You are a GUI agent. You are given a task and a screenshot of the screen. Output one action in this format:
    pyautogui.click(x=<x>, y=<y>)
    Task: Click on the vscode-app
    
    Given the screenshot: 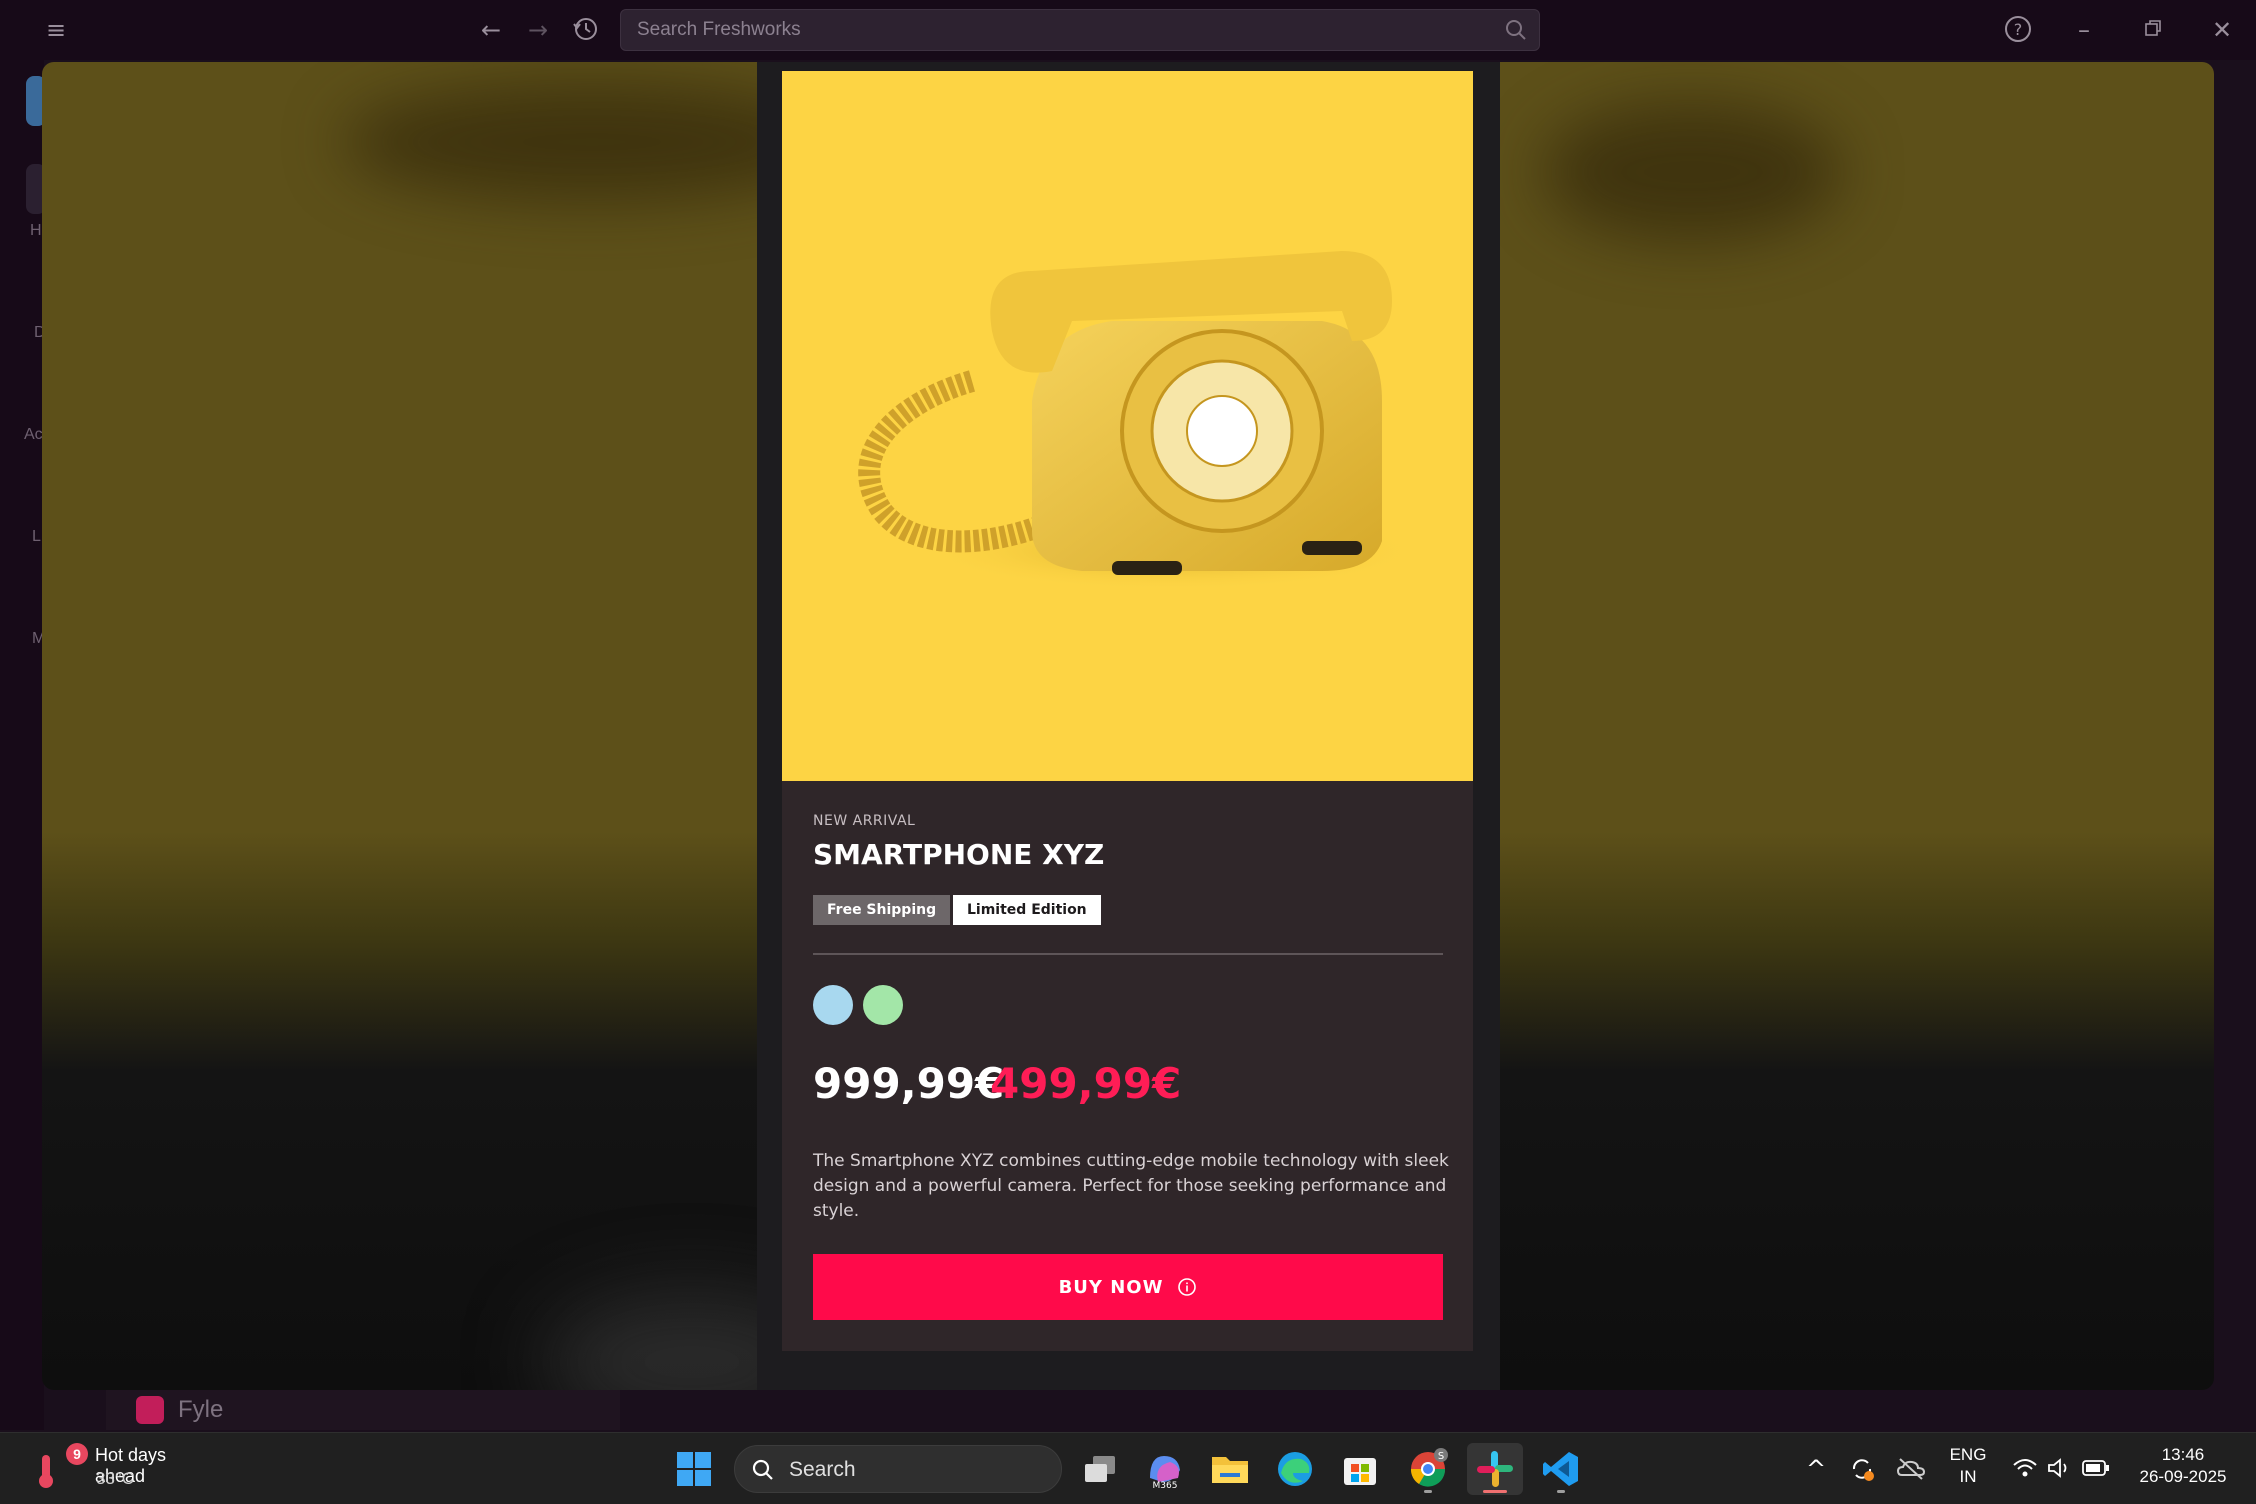 What is the action you would take?
    pyautogui.click(x=1561, y=1469)
    